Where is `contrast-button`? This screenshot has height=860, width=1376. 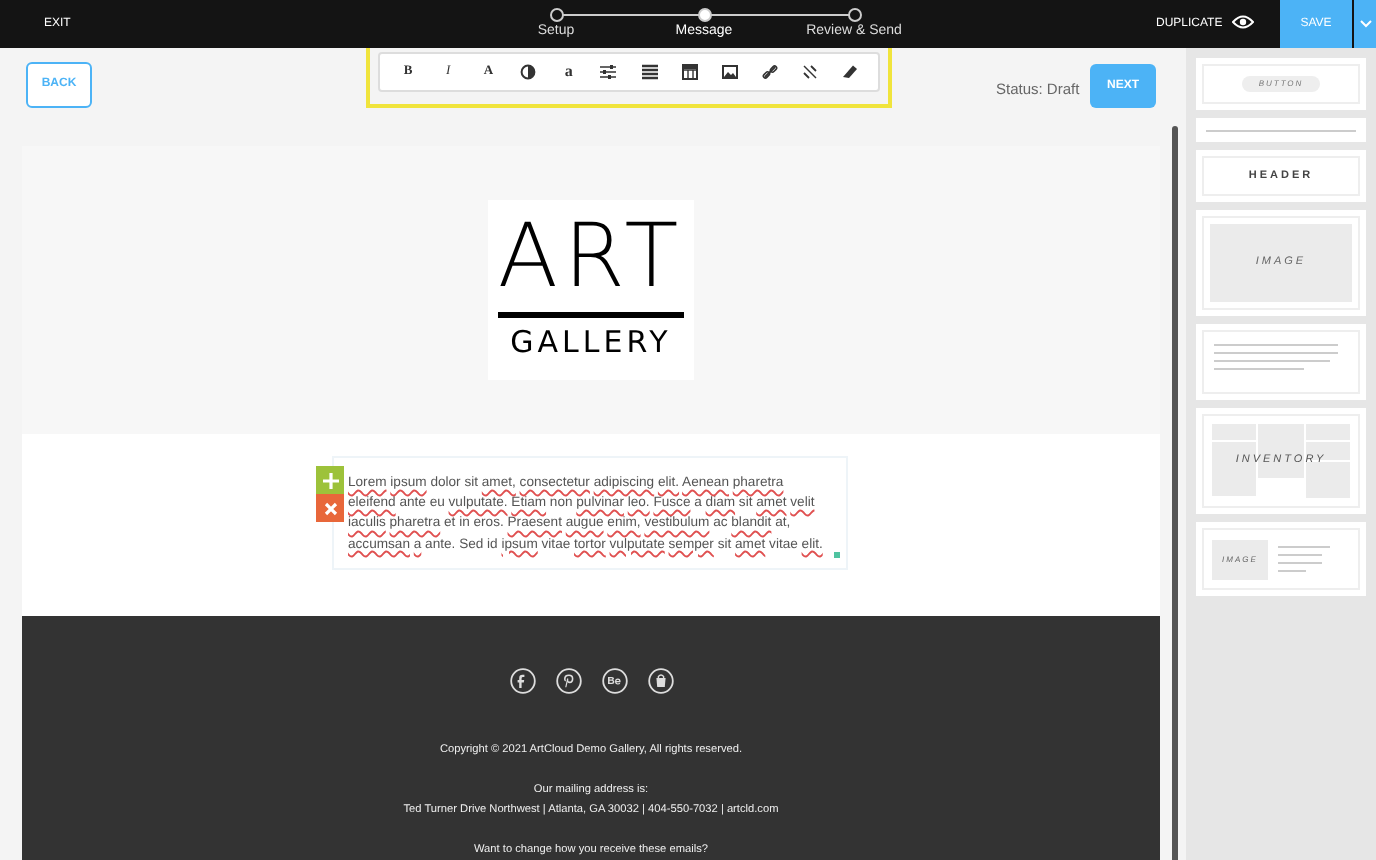 contrast-button is located at coordinates (528, 72).